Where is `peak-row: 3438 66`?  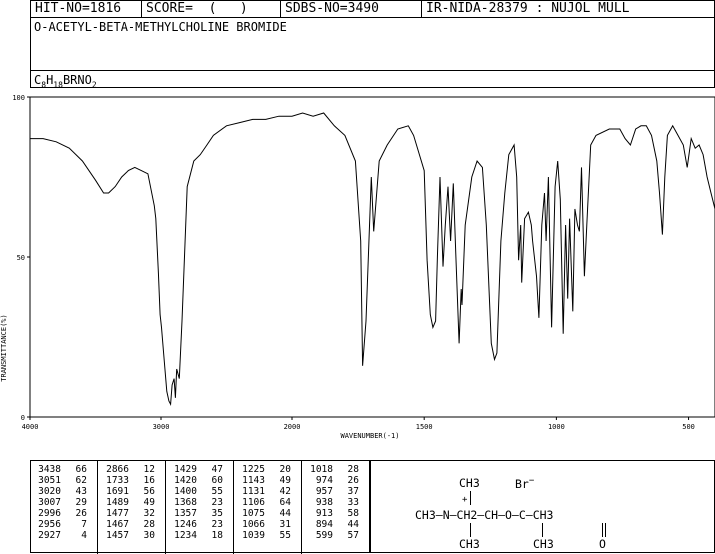
peak-row: 3438 66 is located at coordinates (60, 469).